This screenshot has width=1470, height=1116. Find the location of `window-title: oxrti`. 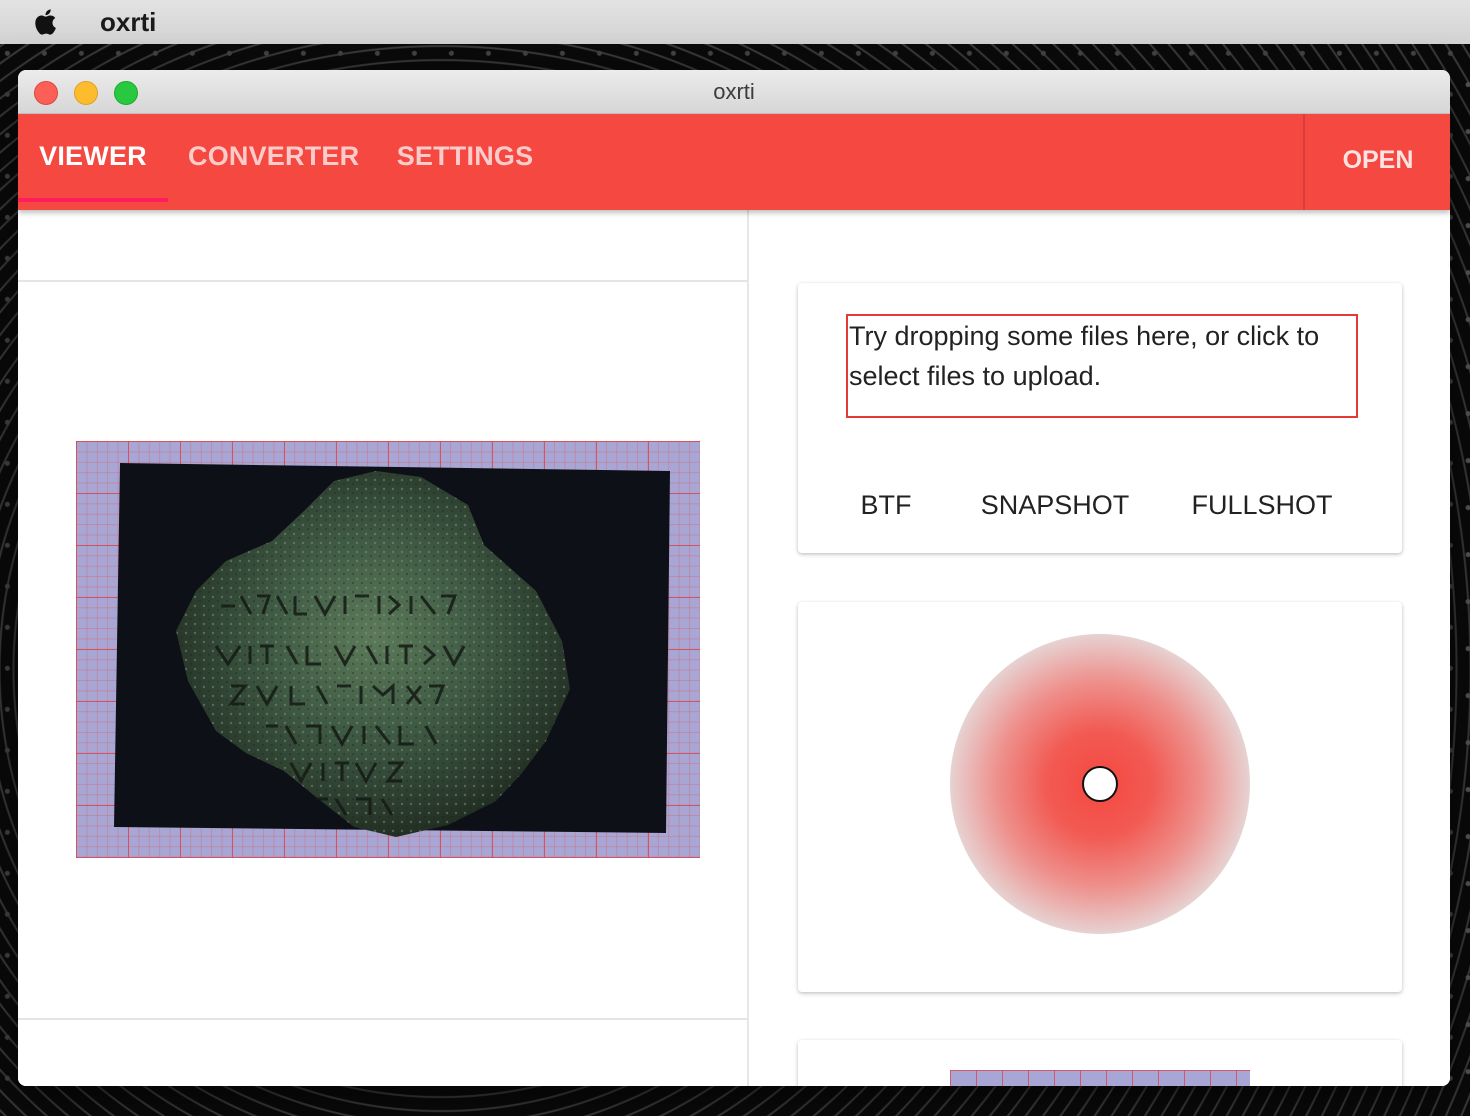

window-title: oxrti is located at coordinates (734, 91).